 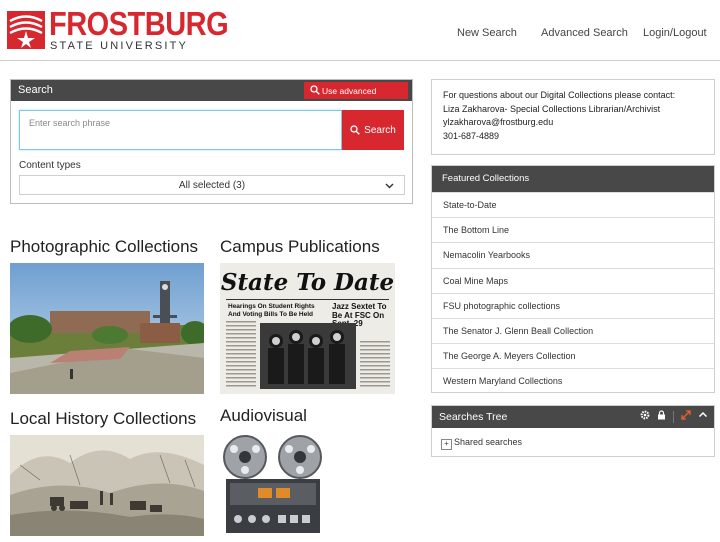 I want to click on campus-publications-title: Campus Publications, so click(x=300, y=247).